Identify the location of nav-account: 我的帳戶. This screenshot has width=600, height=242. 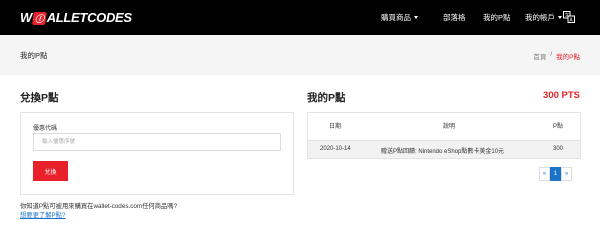
(543, 17).